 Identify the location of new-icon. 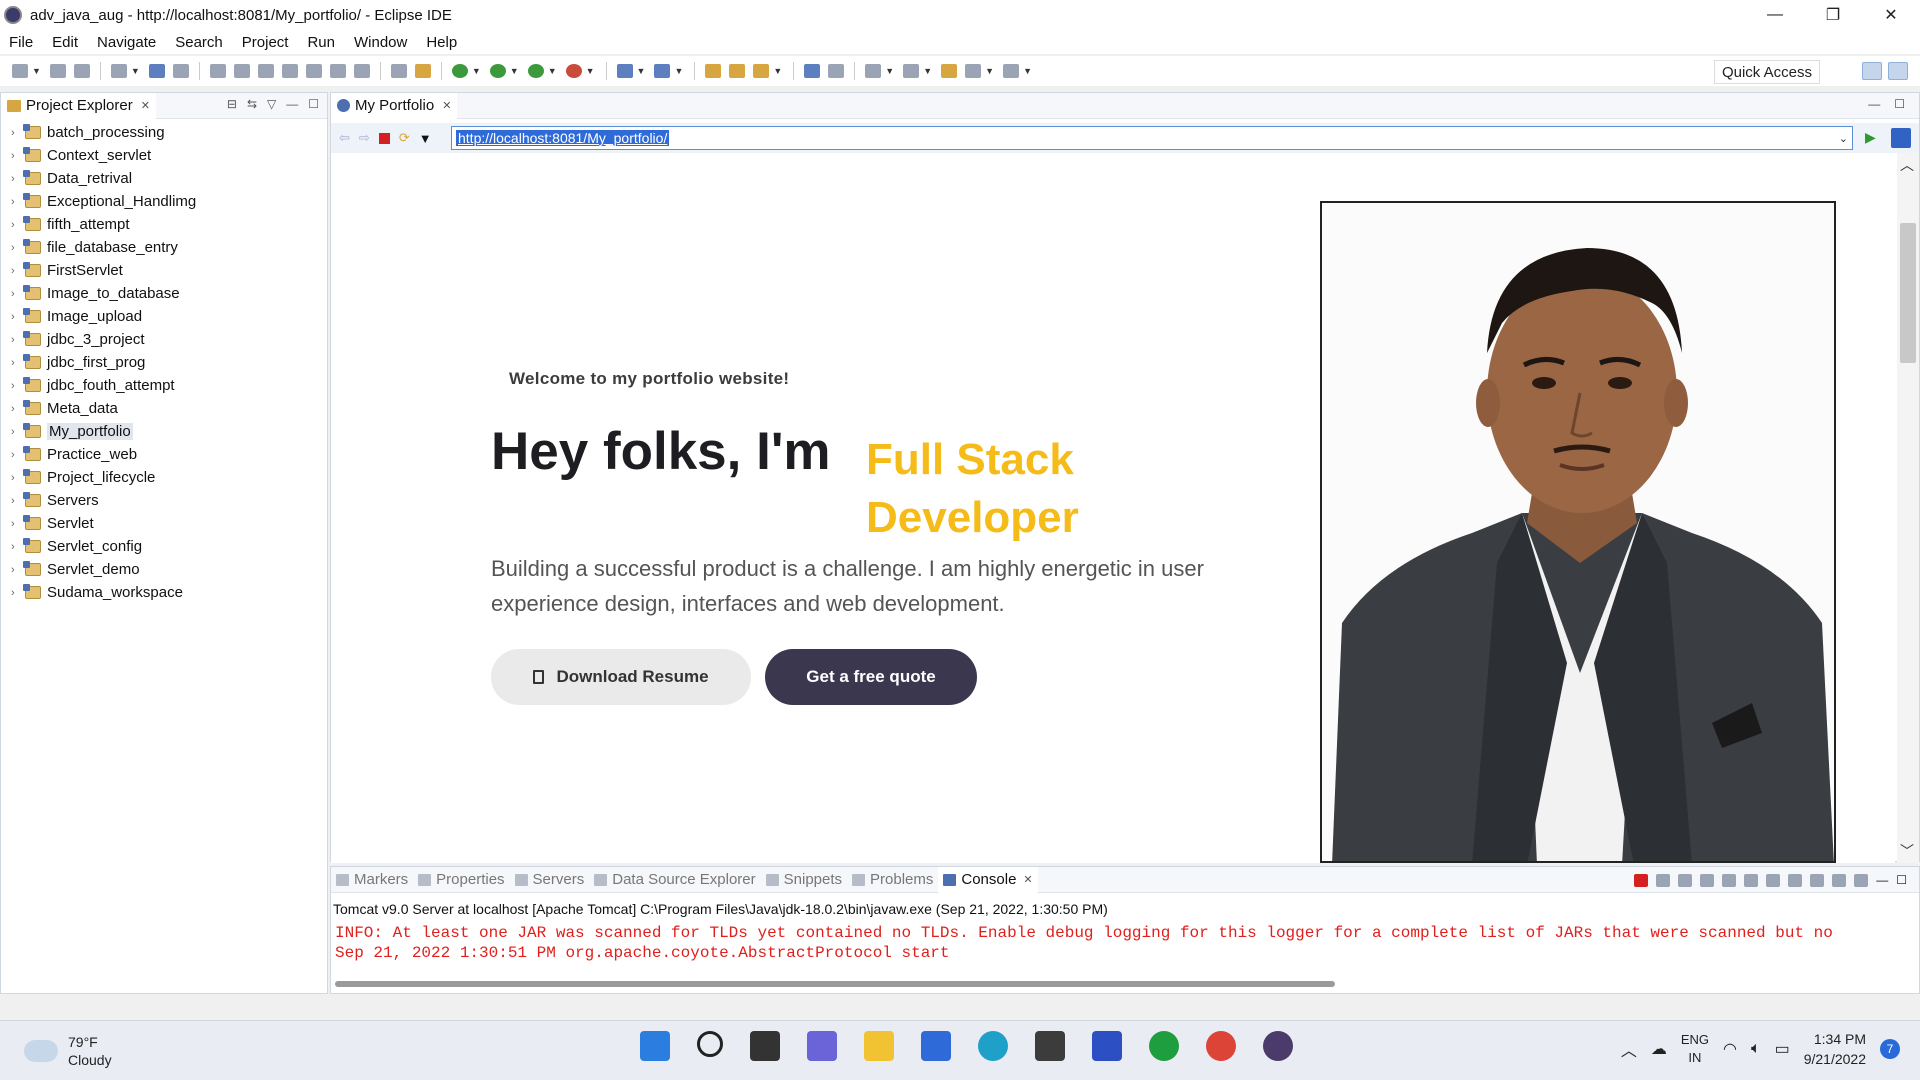
(20, 71).